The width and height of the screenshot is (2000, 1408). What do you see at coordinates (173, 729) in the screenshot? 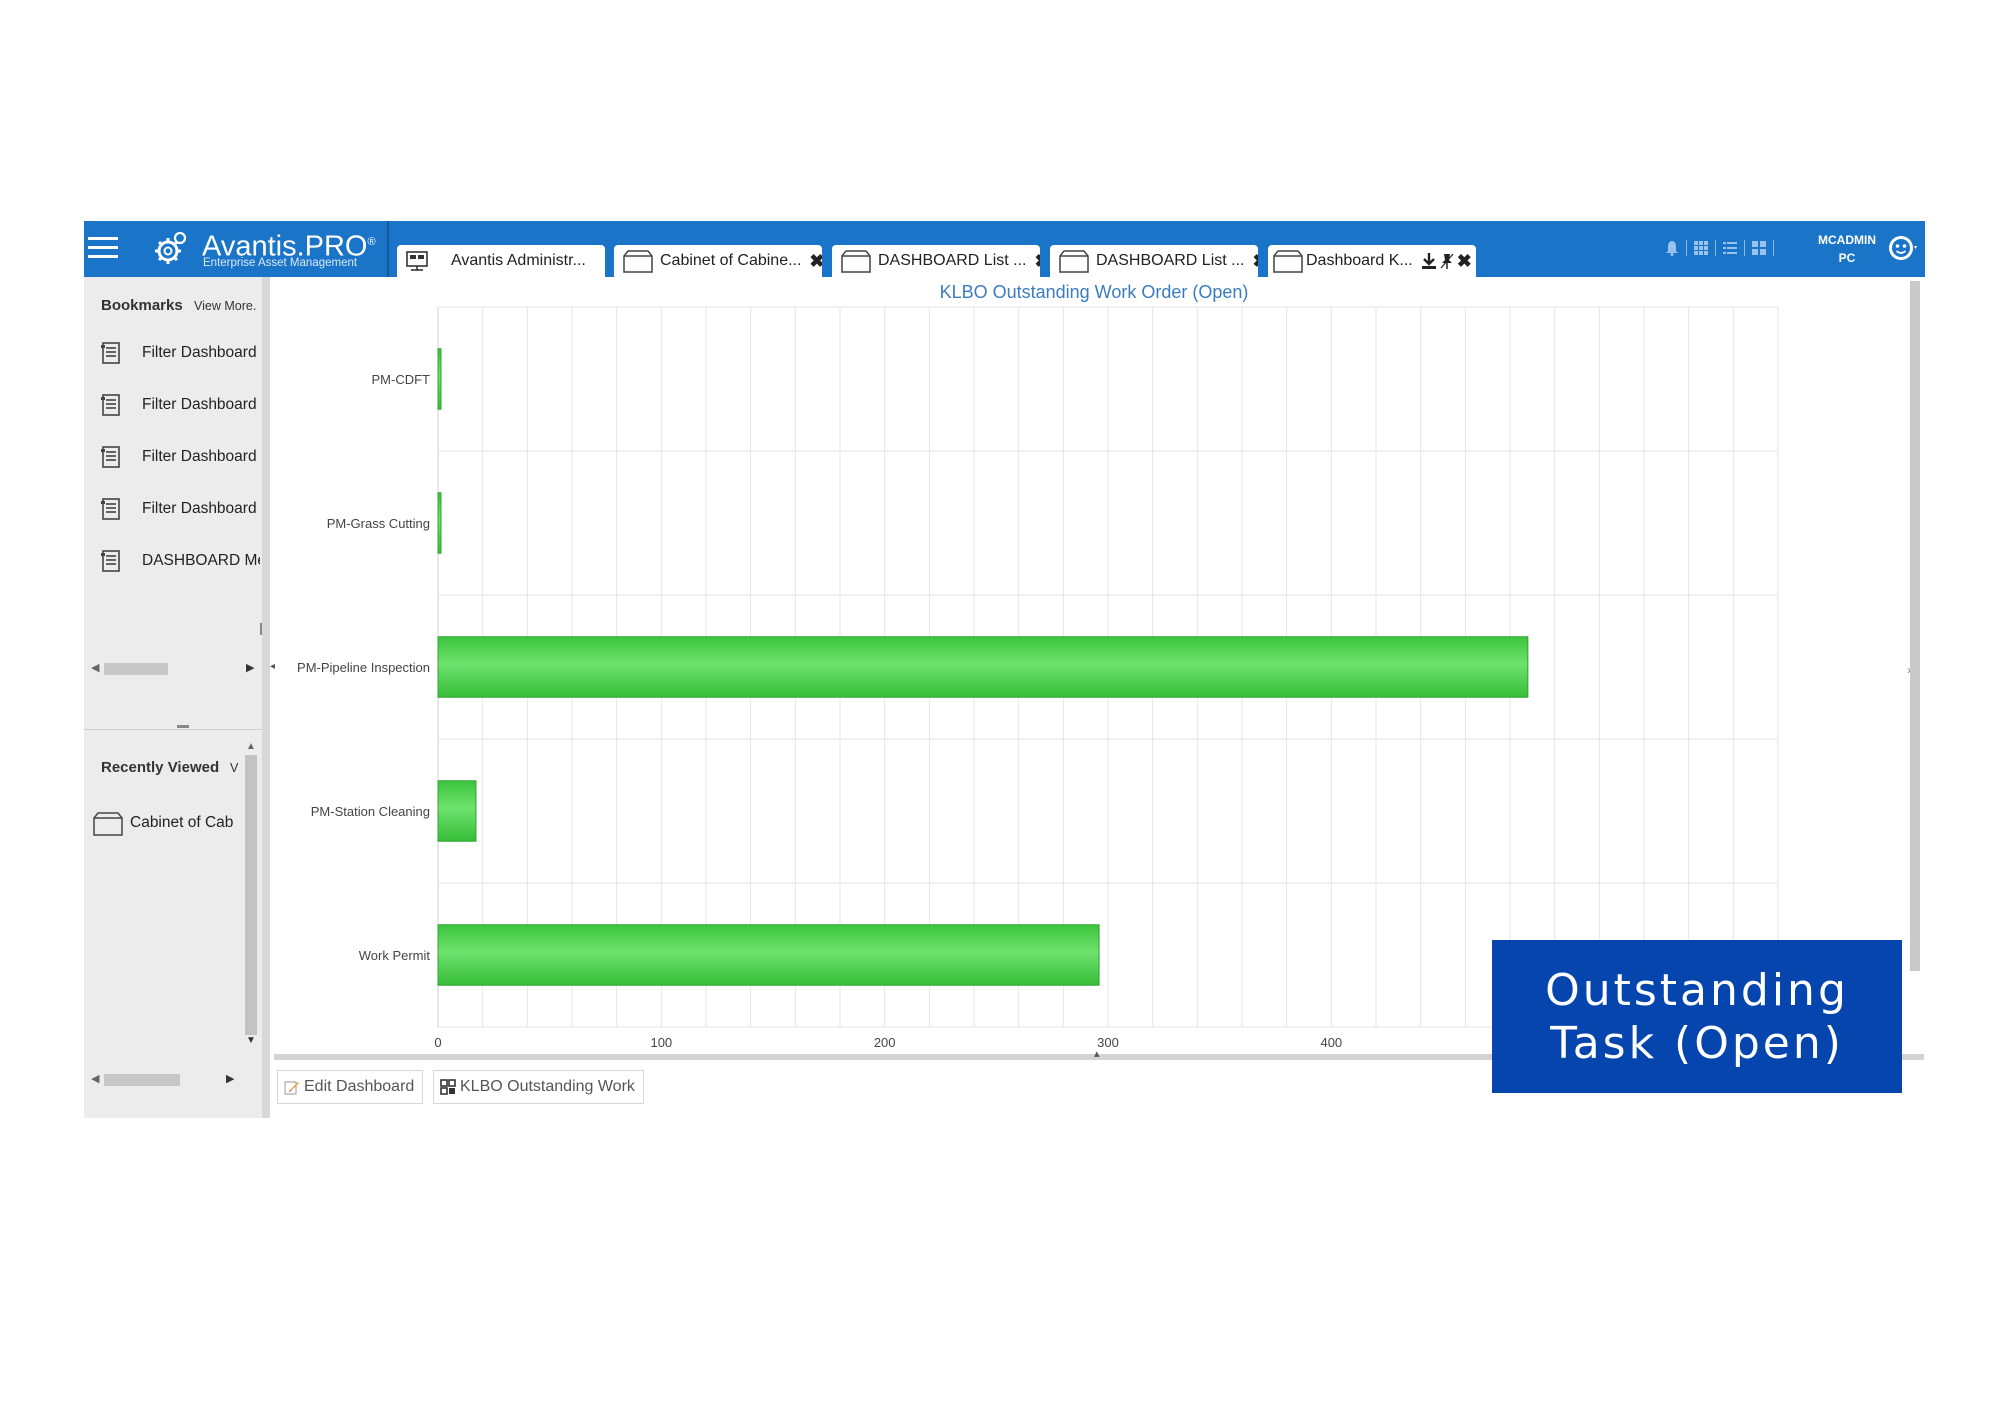
I see `panel-divider` at bounding box center [173, 729].